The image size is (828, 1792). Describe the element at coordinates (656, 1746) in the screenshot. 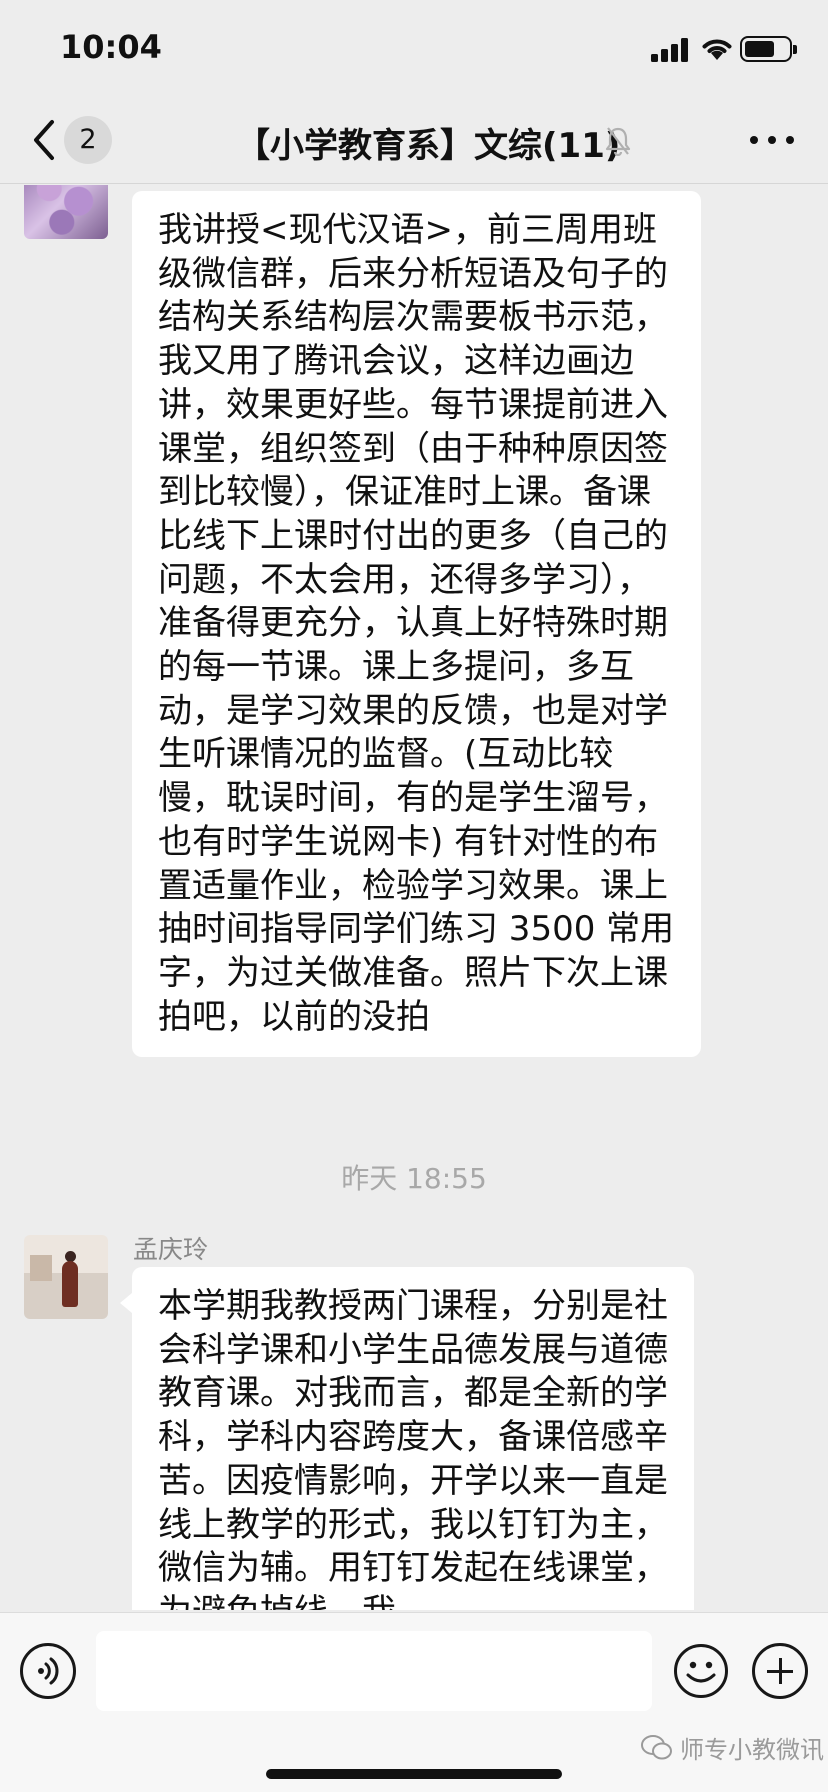

I see `wechat-logo-icon` at that location.